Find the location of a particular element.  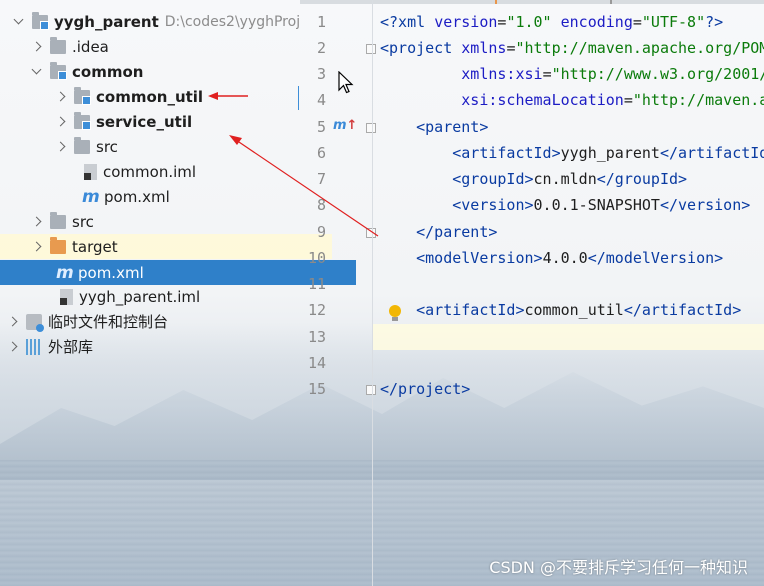

arrow-to-common-util is located at coordinates (228, 96).